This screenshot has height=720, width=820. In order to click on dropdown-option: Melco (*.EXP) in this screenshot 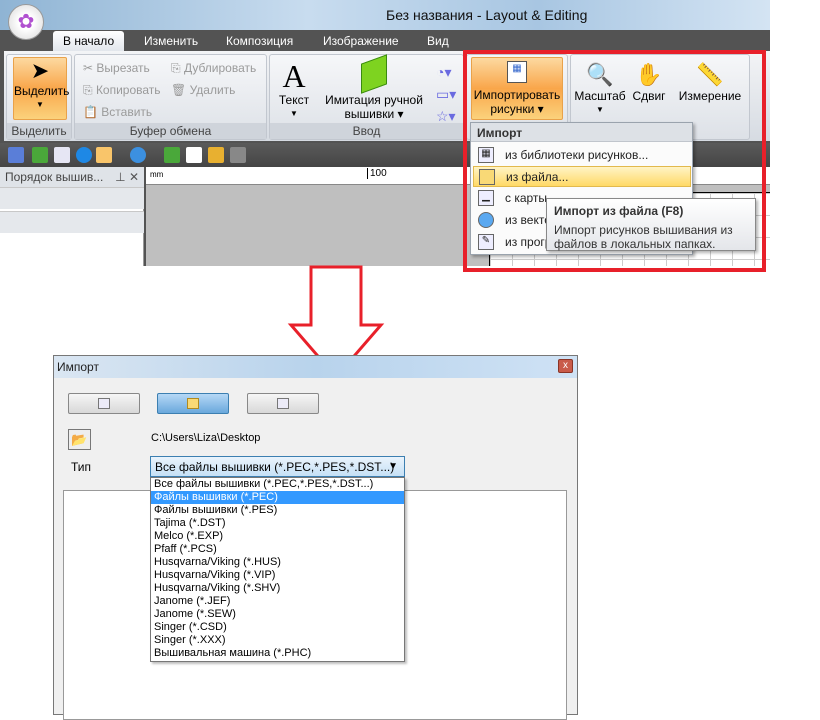, I will do `click(277, 536)`.